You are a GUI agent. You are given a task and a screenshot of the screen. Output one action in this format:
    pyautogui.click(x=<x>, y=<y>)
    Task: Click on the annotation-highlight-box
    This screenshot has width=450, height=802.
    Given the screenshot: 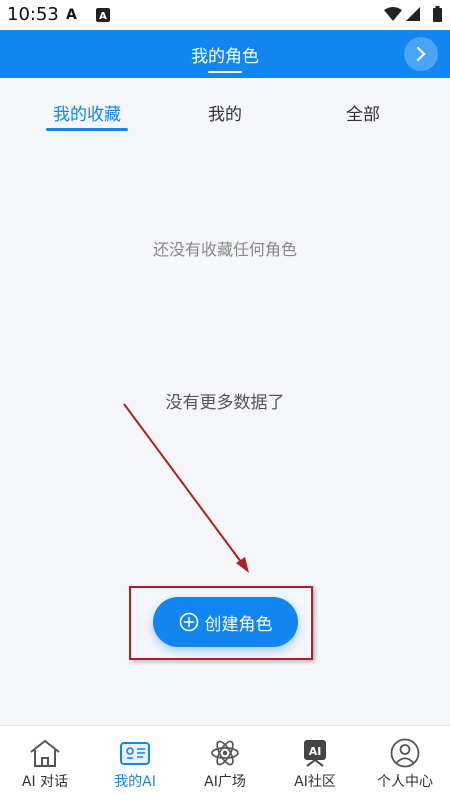 What is the action you would take?
    pyautogui.click(x=221, y=623)
    